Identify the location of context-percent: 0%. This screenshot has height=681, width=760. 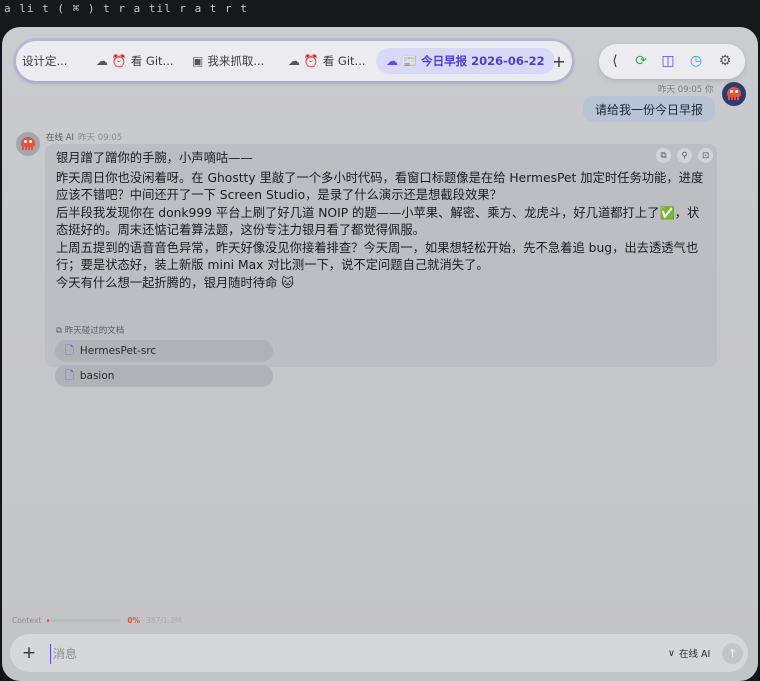
(134, 620).